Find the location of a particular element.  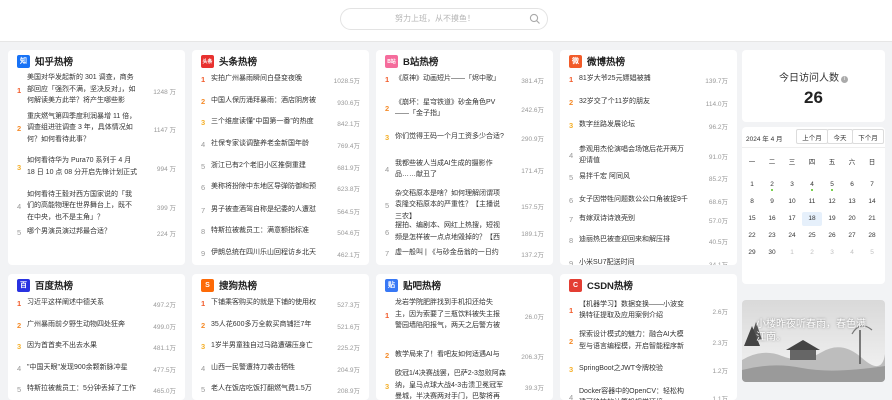

calendar-day: 25 is located at coordinates (812, 236).